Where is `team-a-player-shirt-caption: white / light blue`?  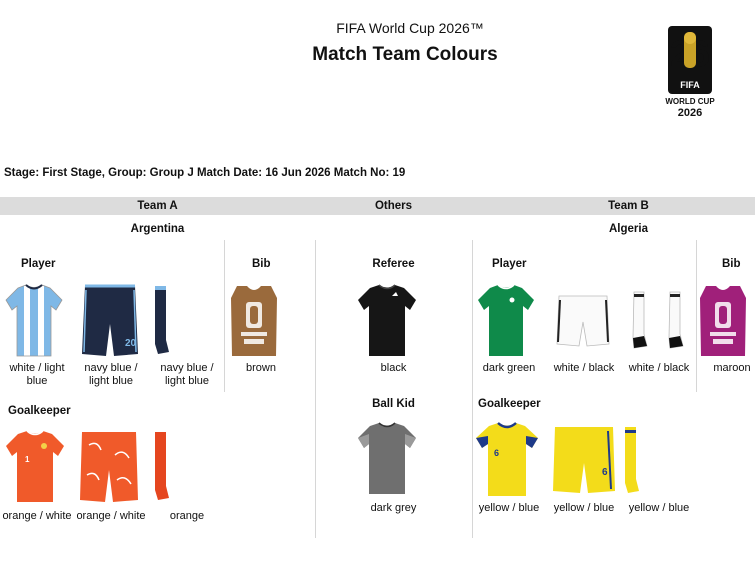
team-a-player-shirt-caption: white / light blue is located at coordinates (37, 374).